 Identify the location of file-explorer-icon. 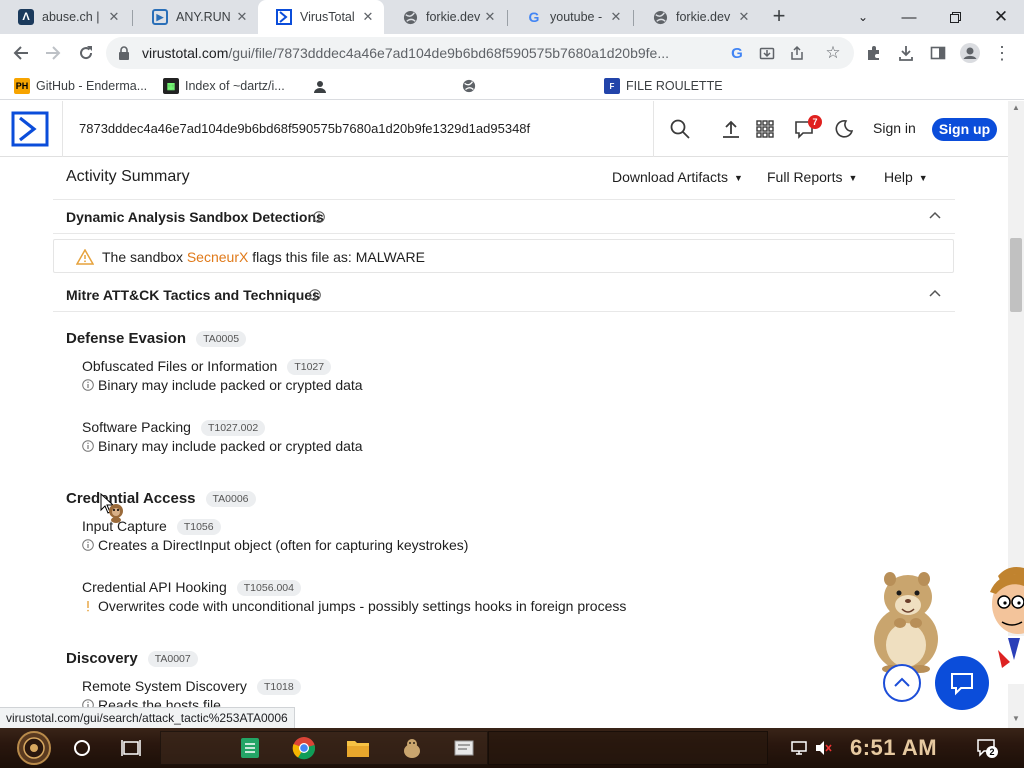
(358, 748).